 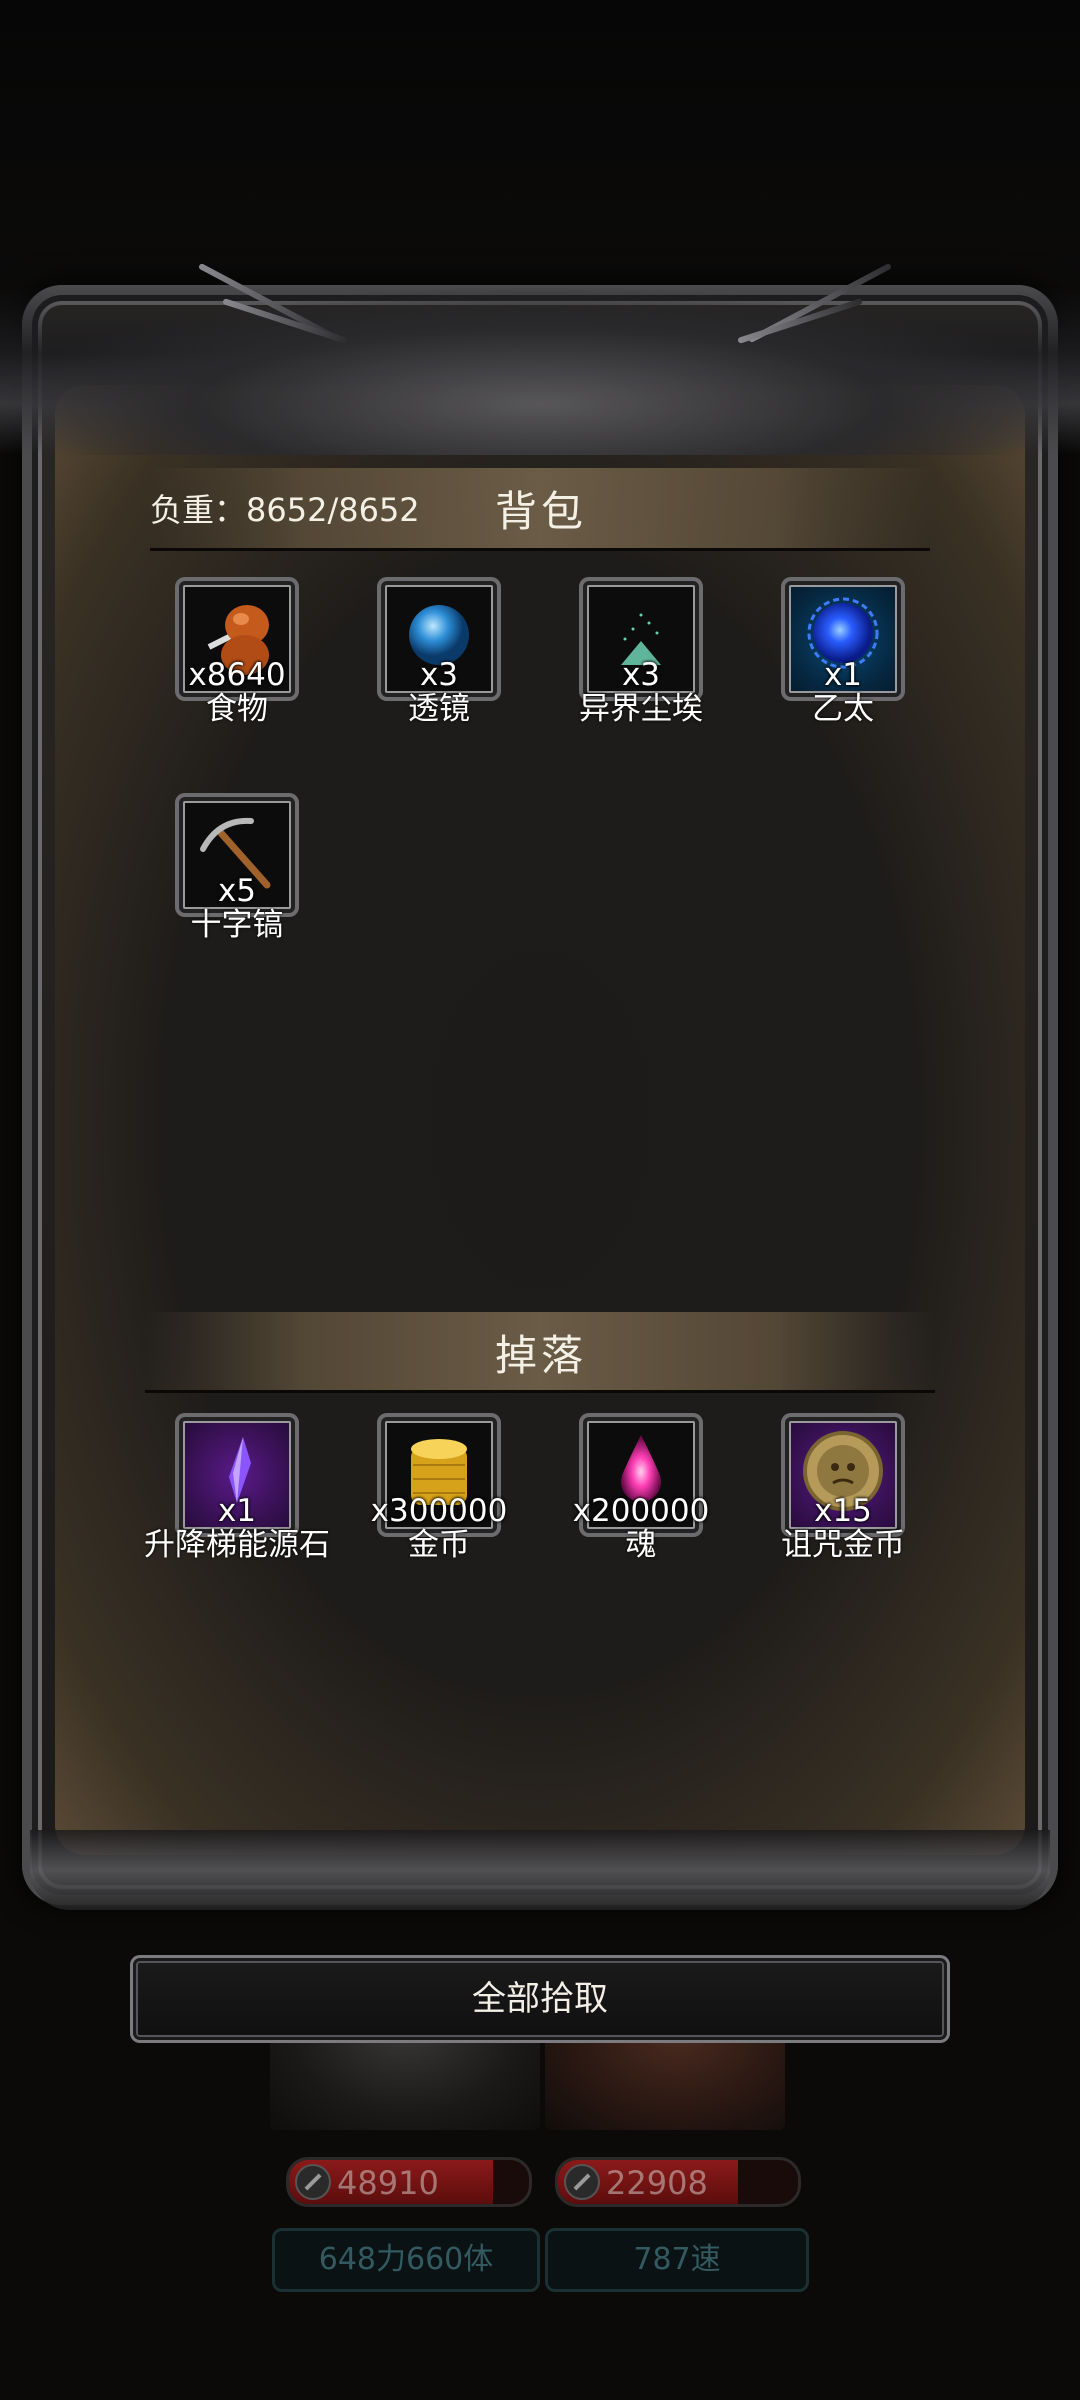 I want to click on hp-bar-left: 48910, so click(x=409, y=2182).